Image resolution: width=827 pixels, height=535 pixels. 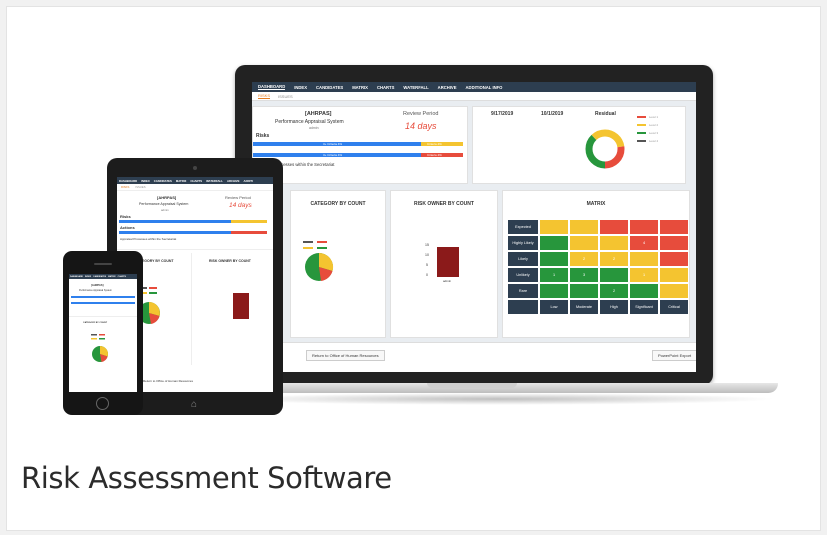 I want to click on matrix-cell: 3, so click(x=584, y=275).